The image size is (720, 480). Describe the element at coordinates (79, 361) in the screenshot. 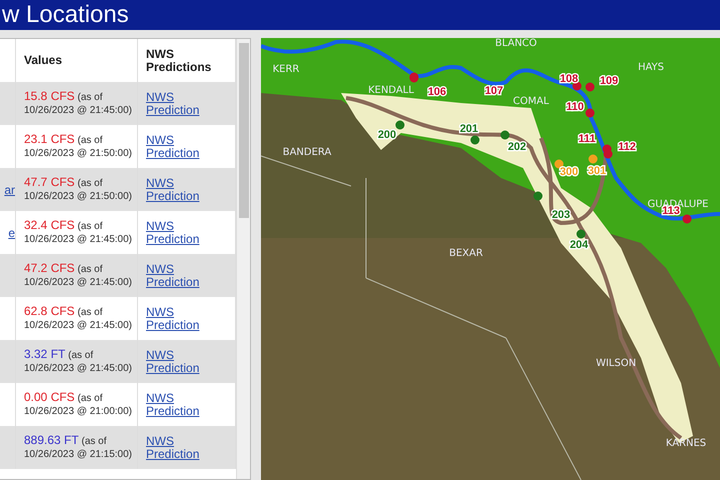

I see `reading-text: 3.32 FT (as of 10/26/2023 @ 21:45:00)` at that location.